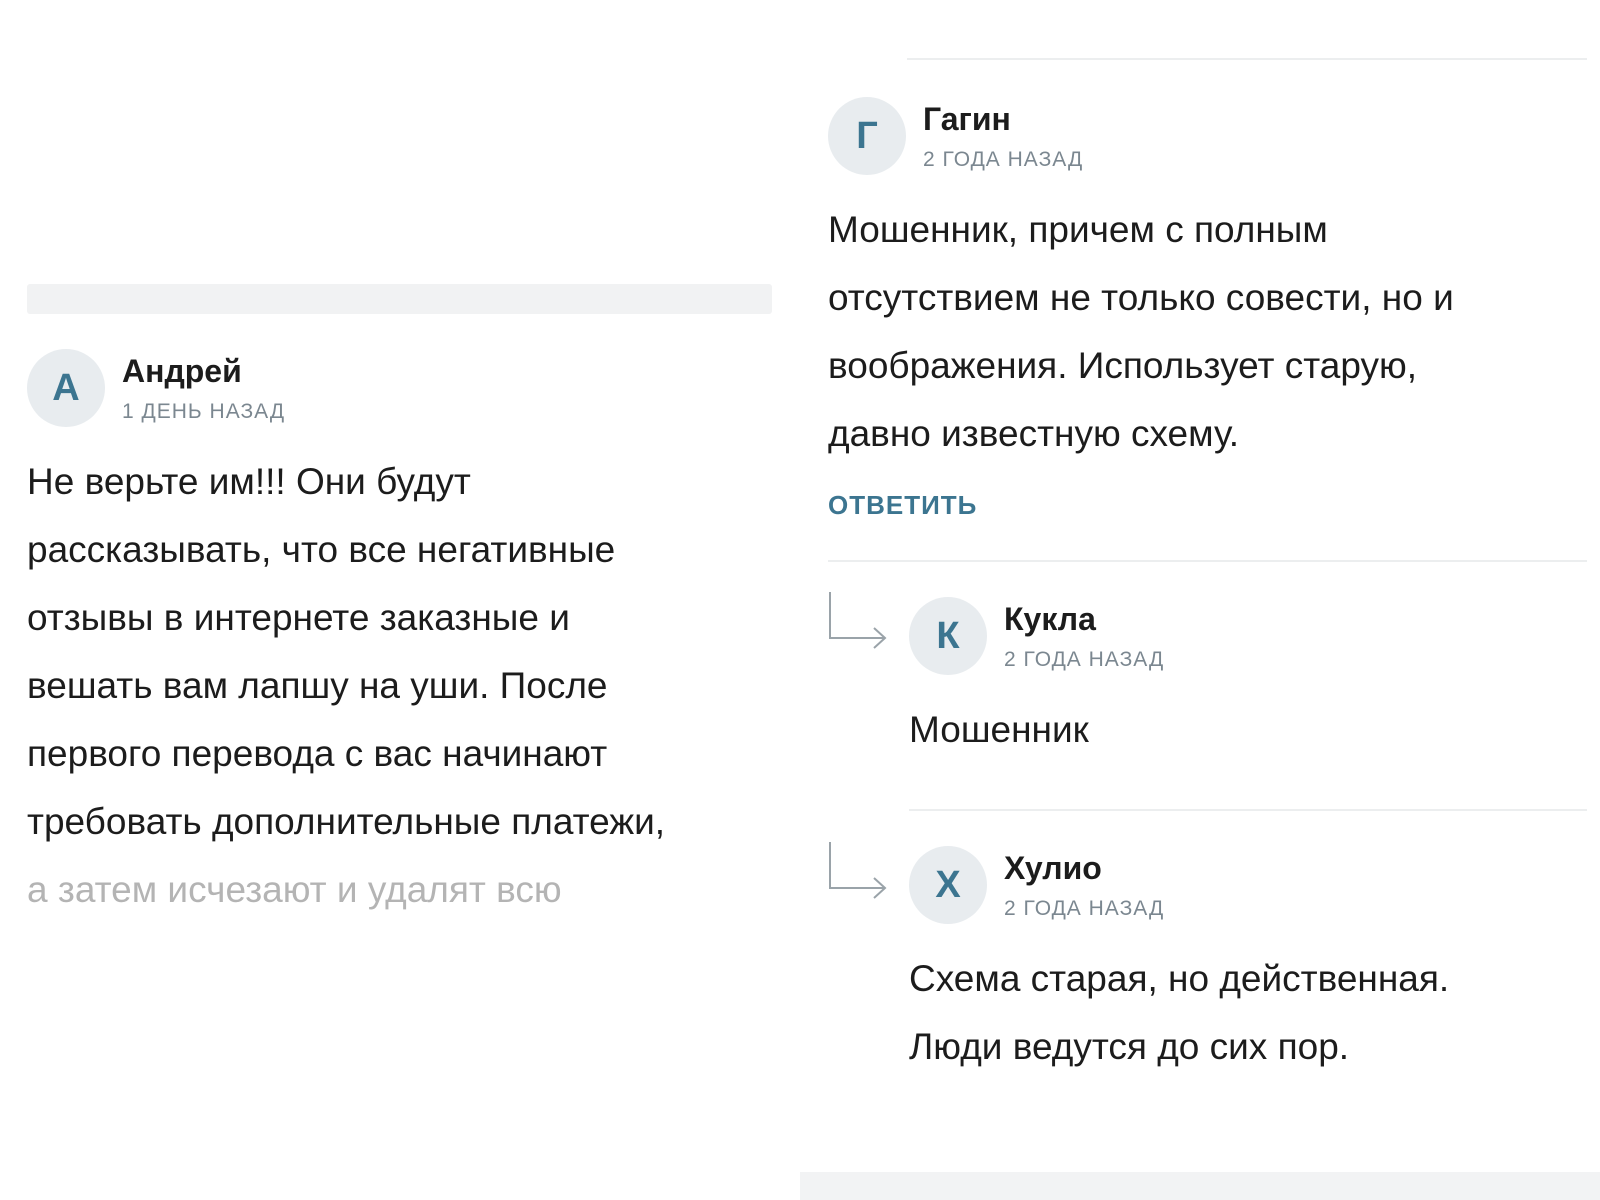  Describe the element at coordinates (999, 729) in the screenshot. I see `comment-text-line: Мошенник` at that location.